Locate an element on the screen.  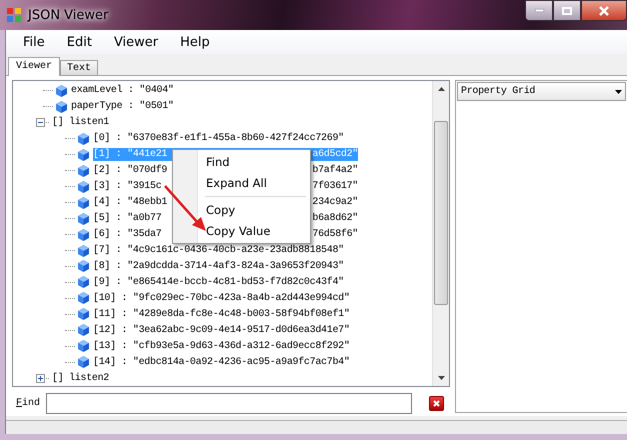
property-grid-dropdown: Property Grid is located at coordinates (541, 91).